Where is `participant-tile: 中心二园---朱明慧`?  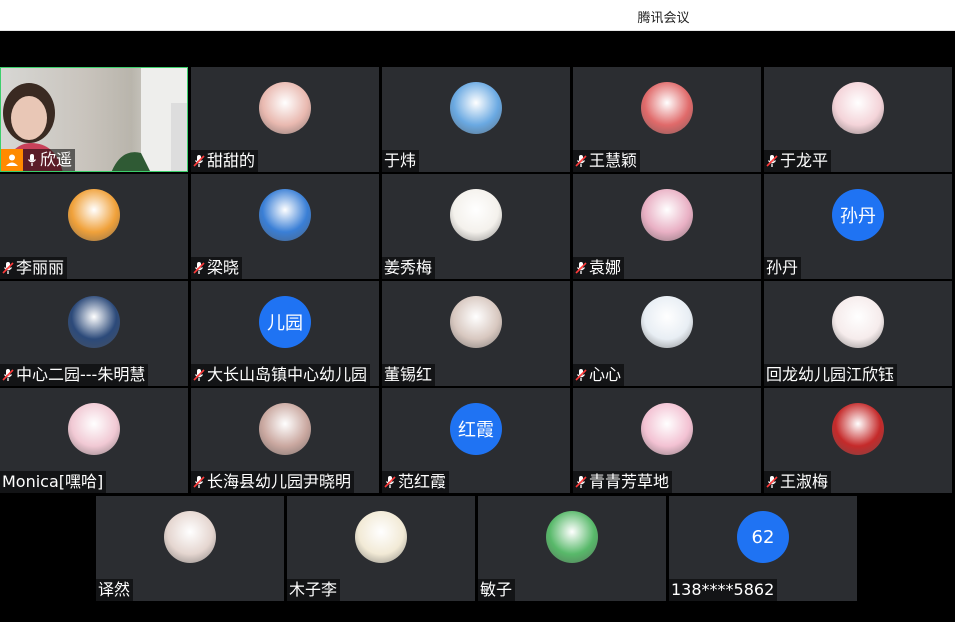 participant-tile: 中心二园---朱明慧 is located at coordinates (94, 333).